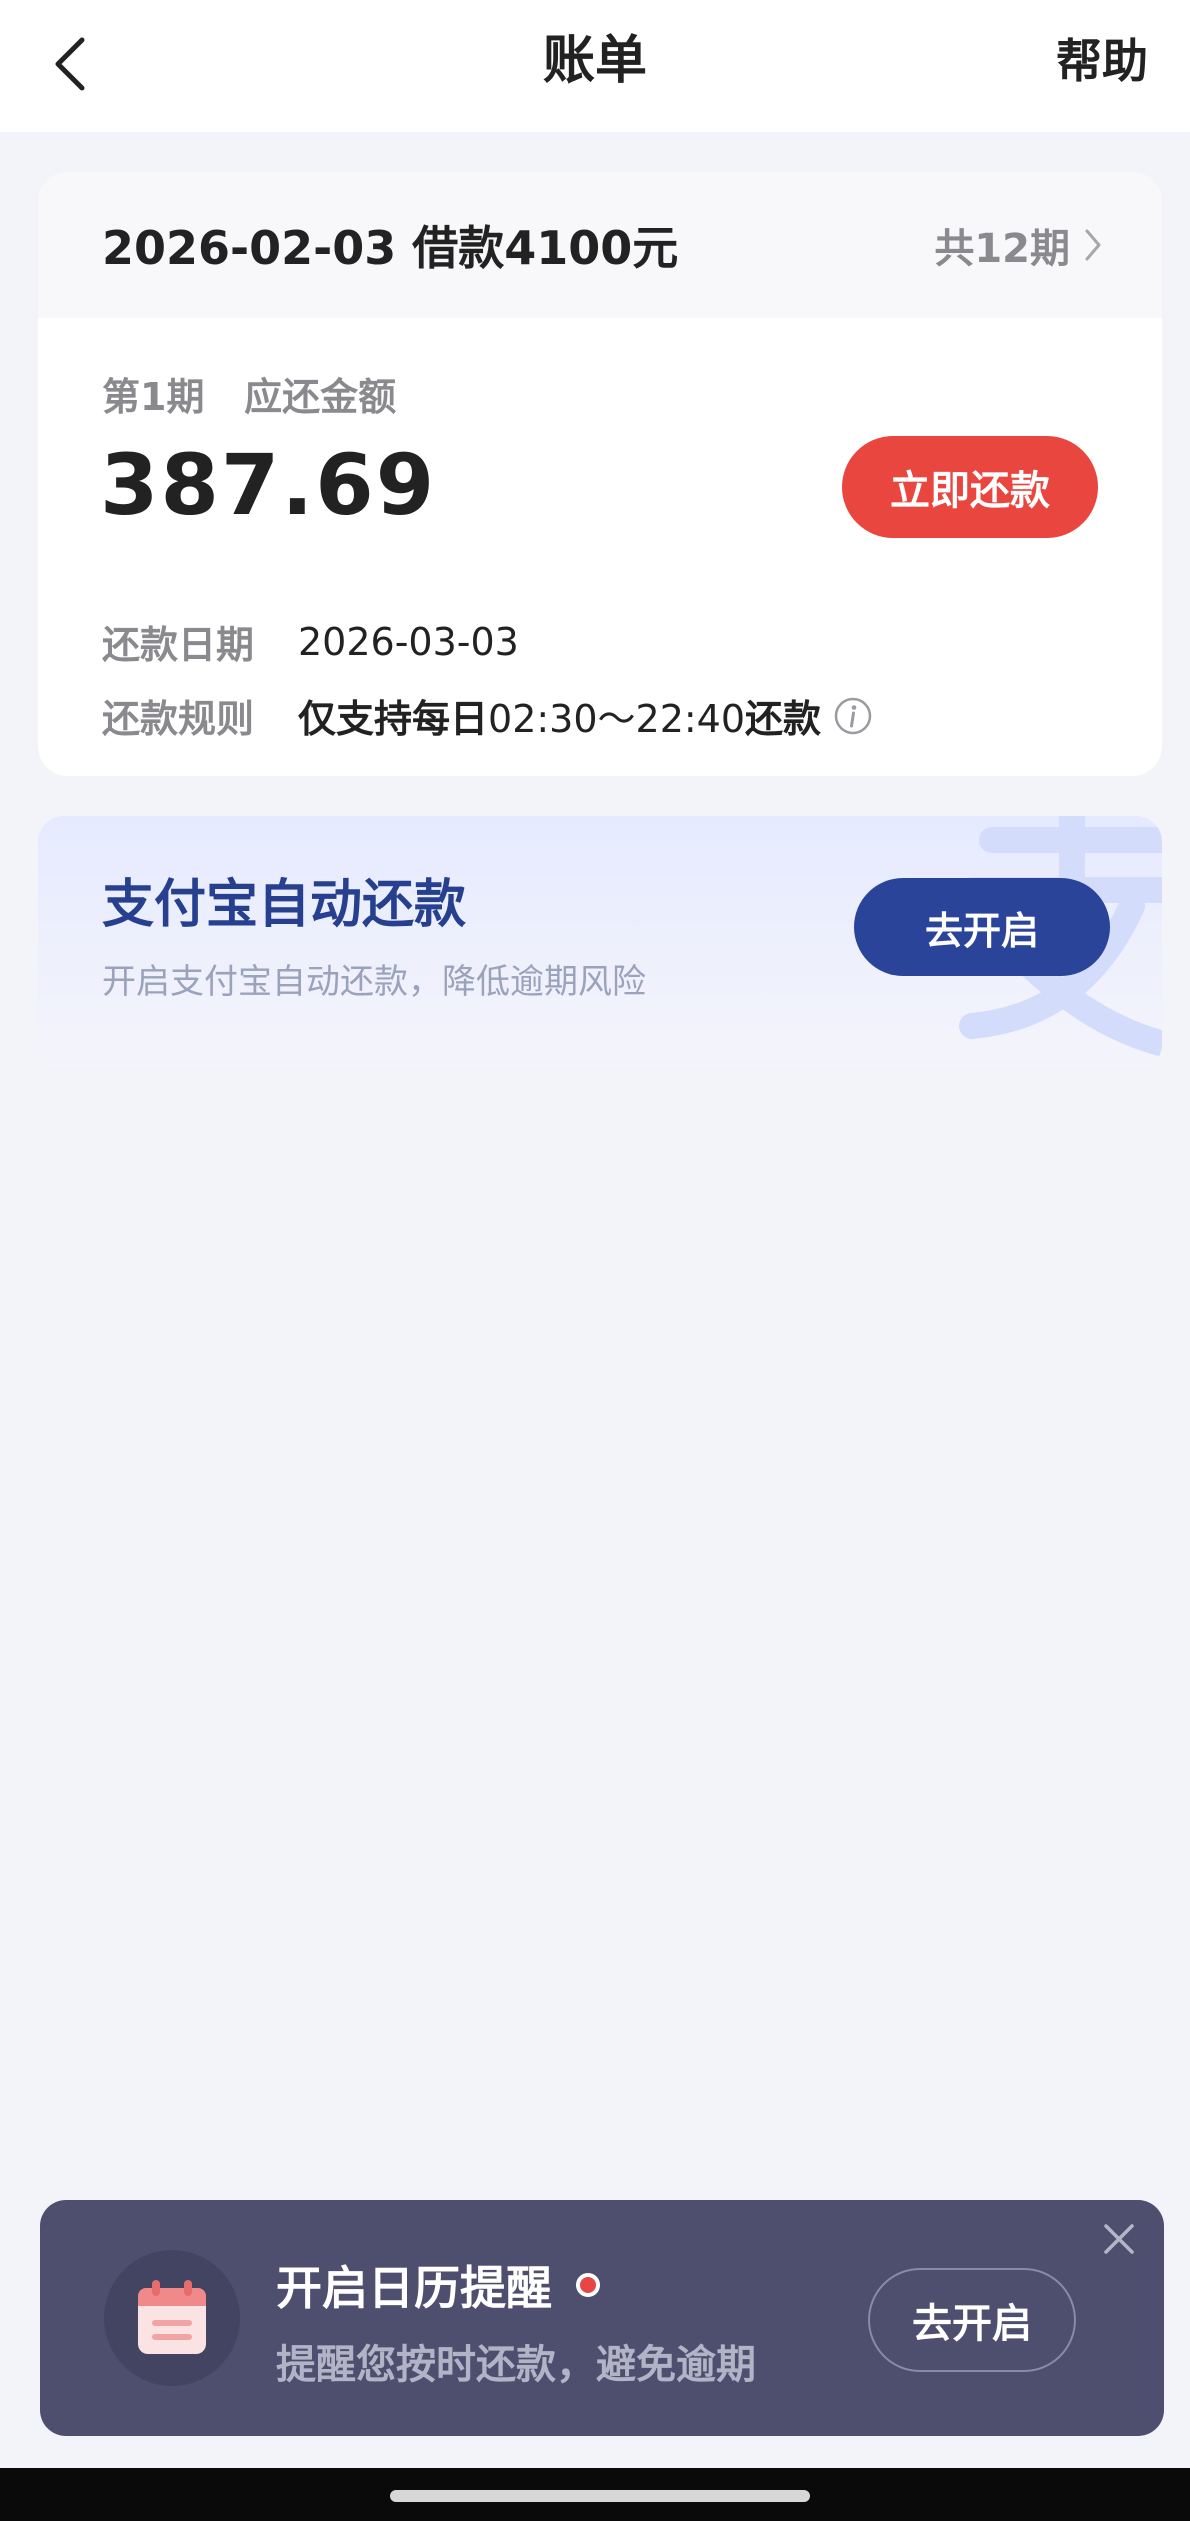 This screenshot has height=2521, width=1190. I want to click on repay-date-value: 2026-03-03, so click(408, 641).